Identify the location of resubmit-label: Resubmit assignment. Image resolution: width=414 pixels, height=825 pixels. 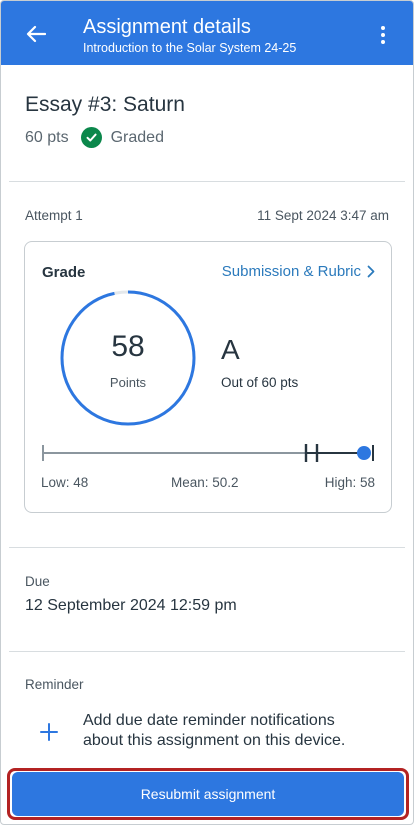
(208, 794).